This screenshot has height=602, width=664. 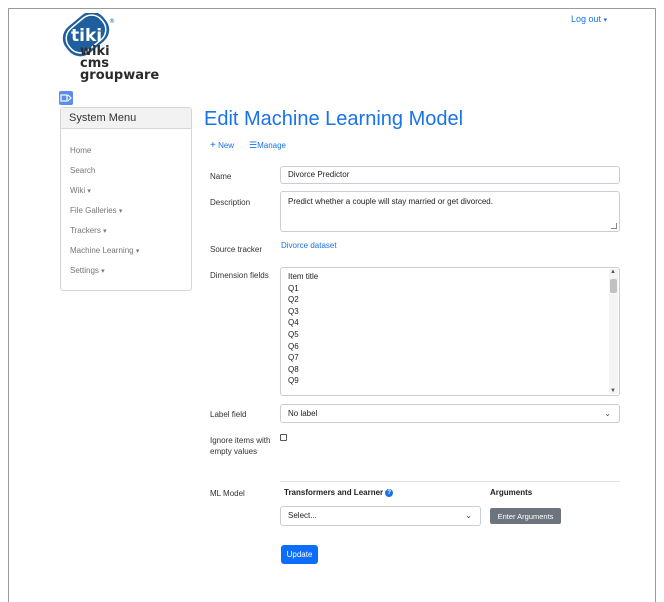 What do you see at coordinates (450, 413) in the screenshot?
I see `label-field-select: No label ⌄` at bounding box center [450, 413].